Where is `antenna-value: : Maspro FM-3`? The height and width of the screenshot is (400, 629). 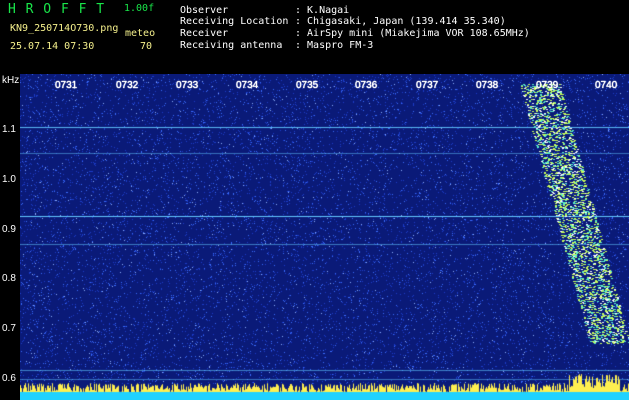 antenna-value: : Maspro FM-3 is located at coordinates (334, 45).